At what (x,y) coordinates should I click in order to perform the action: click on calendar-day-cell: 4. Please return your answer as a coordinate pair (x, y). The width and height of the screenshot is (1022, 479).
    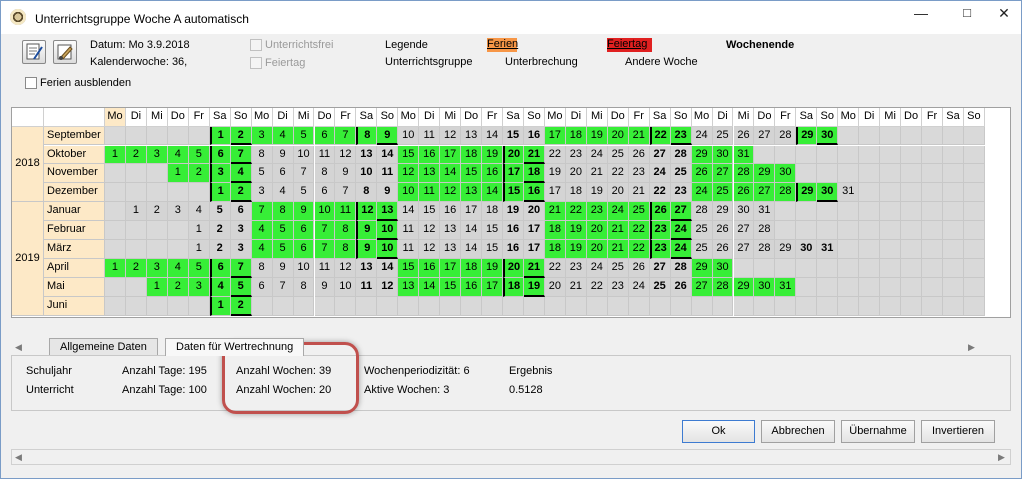
    Looking at the image, I should click on (262, 230).